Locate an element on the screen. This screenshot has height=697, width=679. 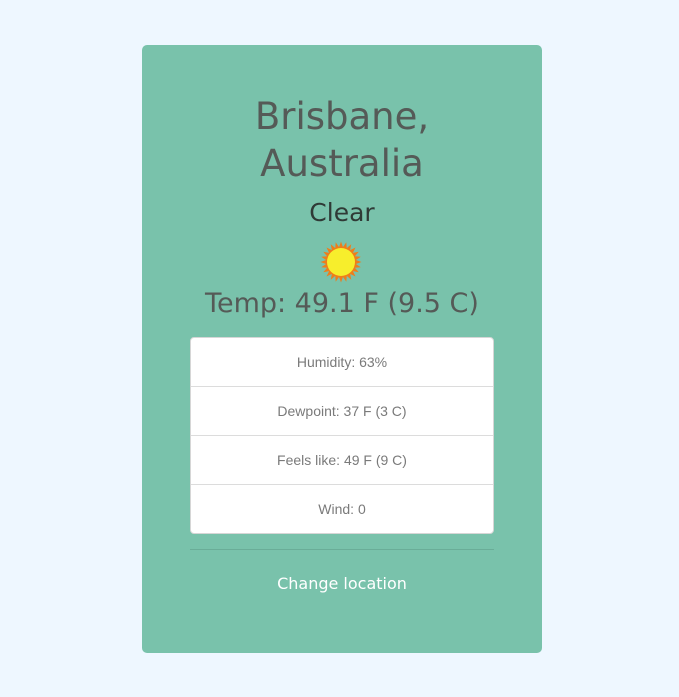
dewpoint-item: Dewpoint: 37 F (3 C) is located at coordinates (342, 411).